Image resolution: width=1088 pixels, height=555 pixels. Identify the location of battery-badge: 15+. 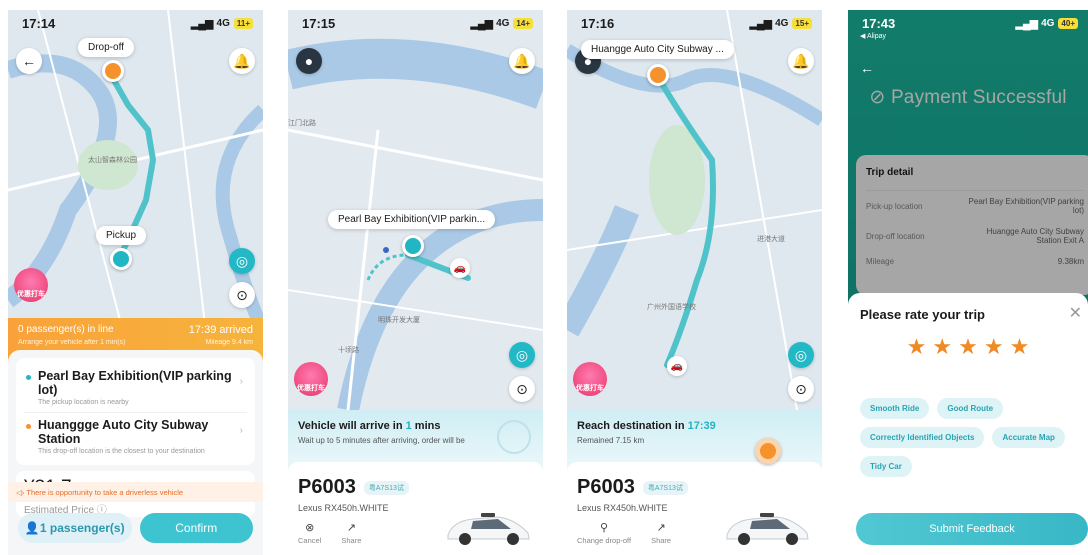
(802, 23).